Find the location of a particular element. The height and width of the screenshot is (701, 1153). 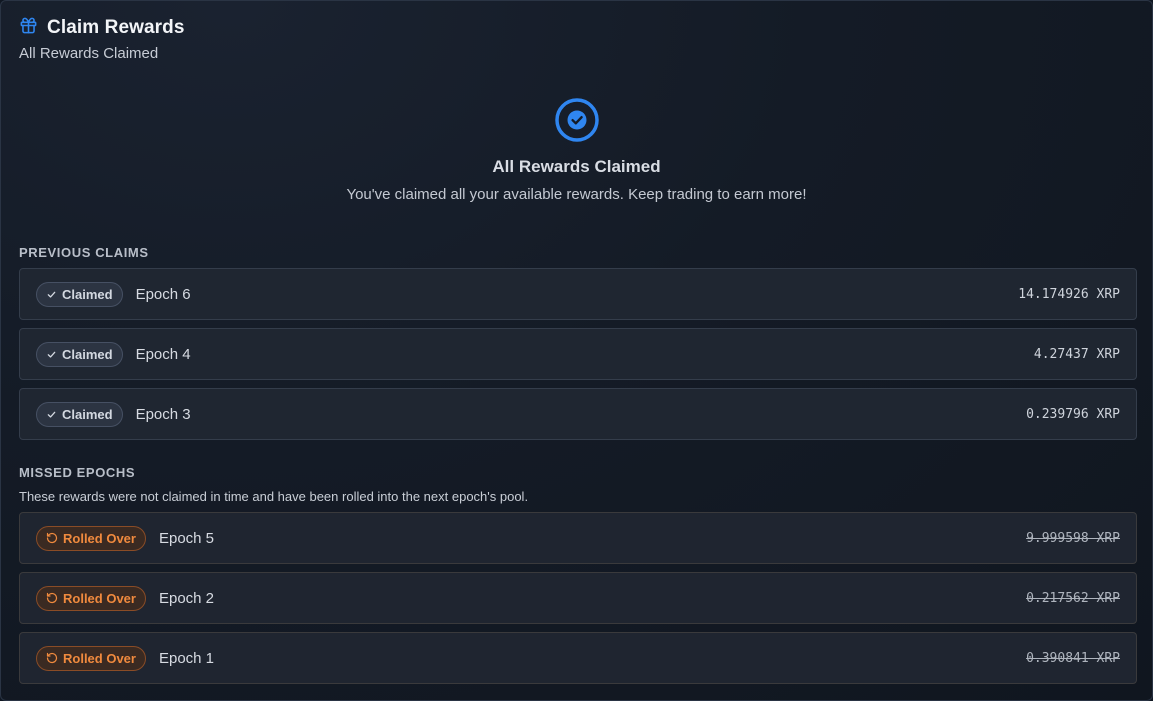

forfeited-amount: 9.999598 XRP is located at coordinates (1073, 538).